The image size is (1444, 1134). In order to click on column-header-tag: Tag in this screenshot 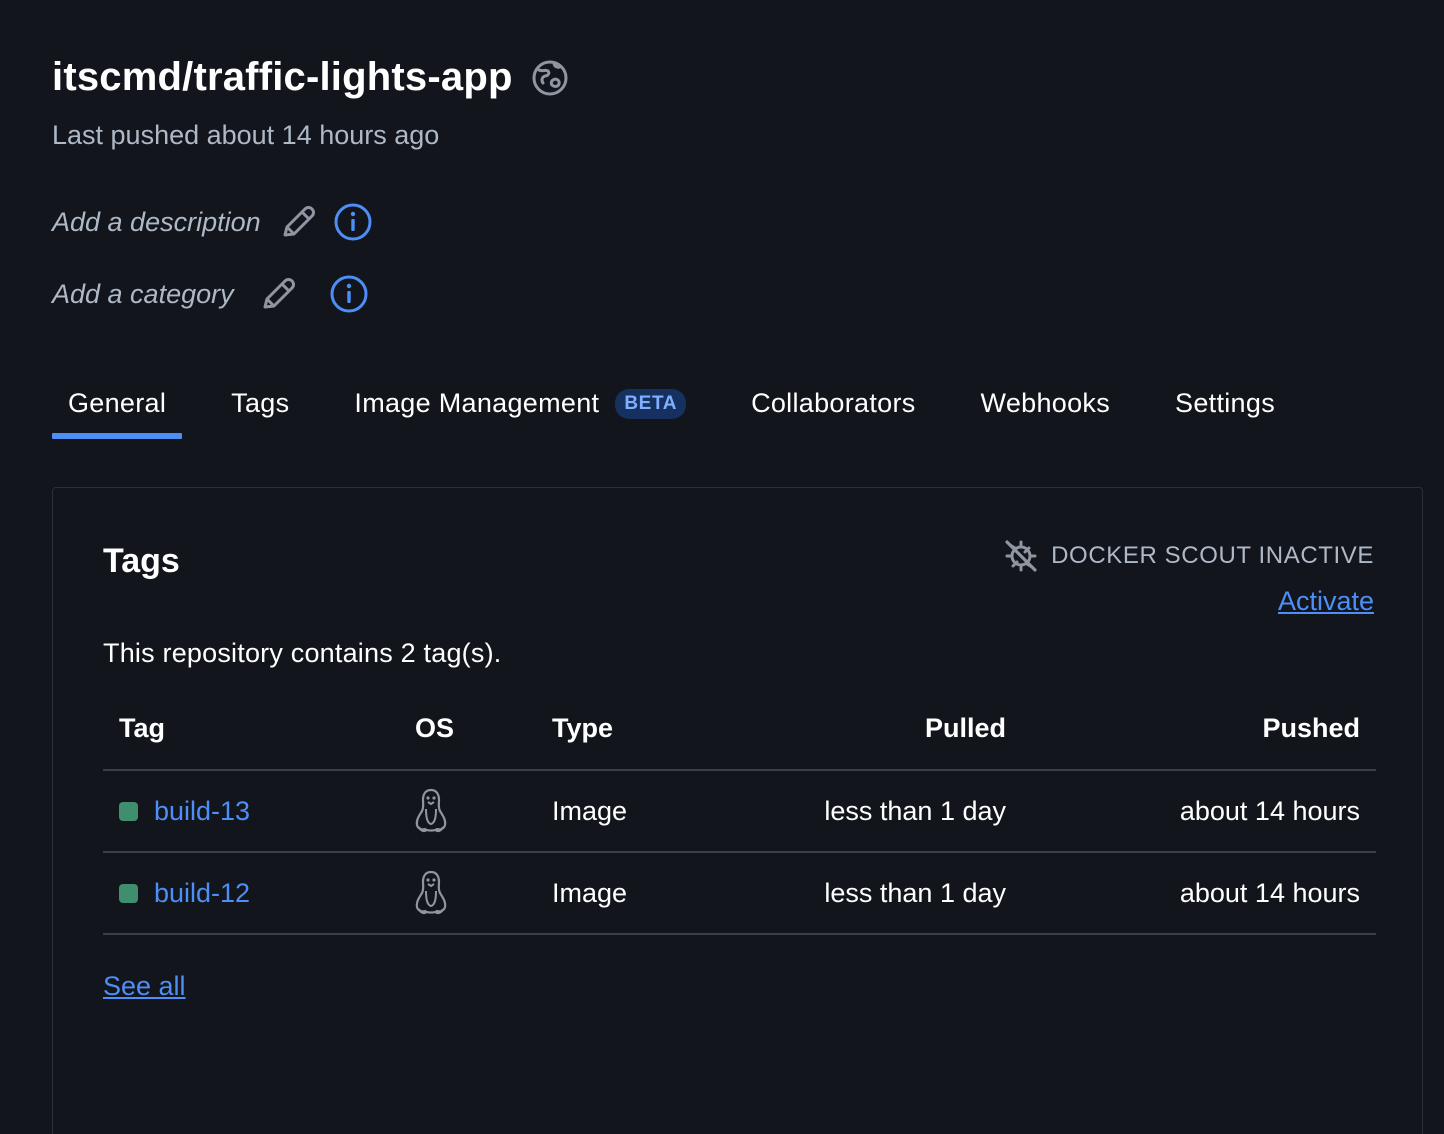, I will do `click(233, 728)`.